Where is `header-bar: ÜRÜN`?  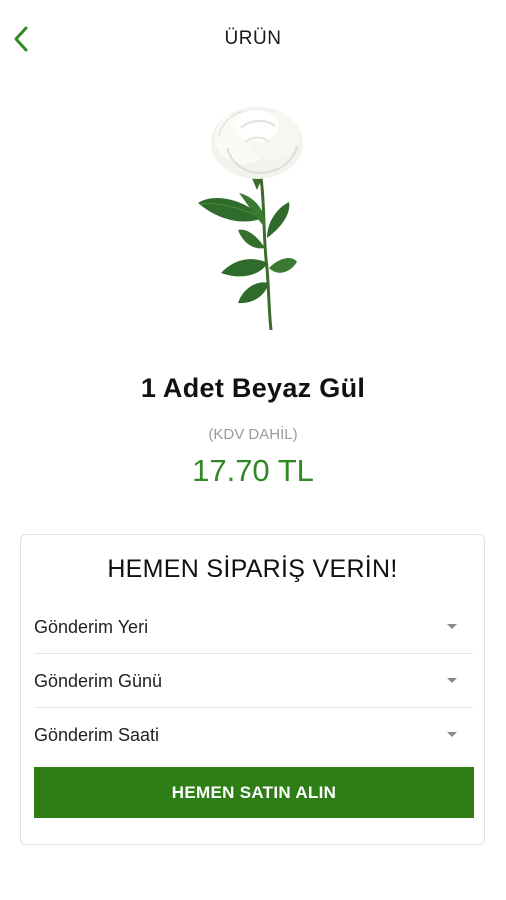
header-bar: ÜRÜN is located at coordinates (253, 40).